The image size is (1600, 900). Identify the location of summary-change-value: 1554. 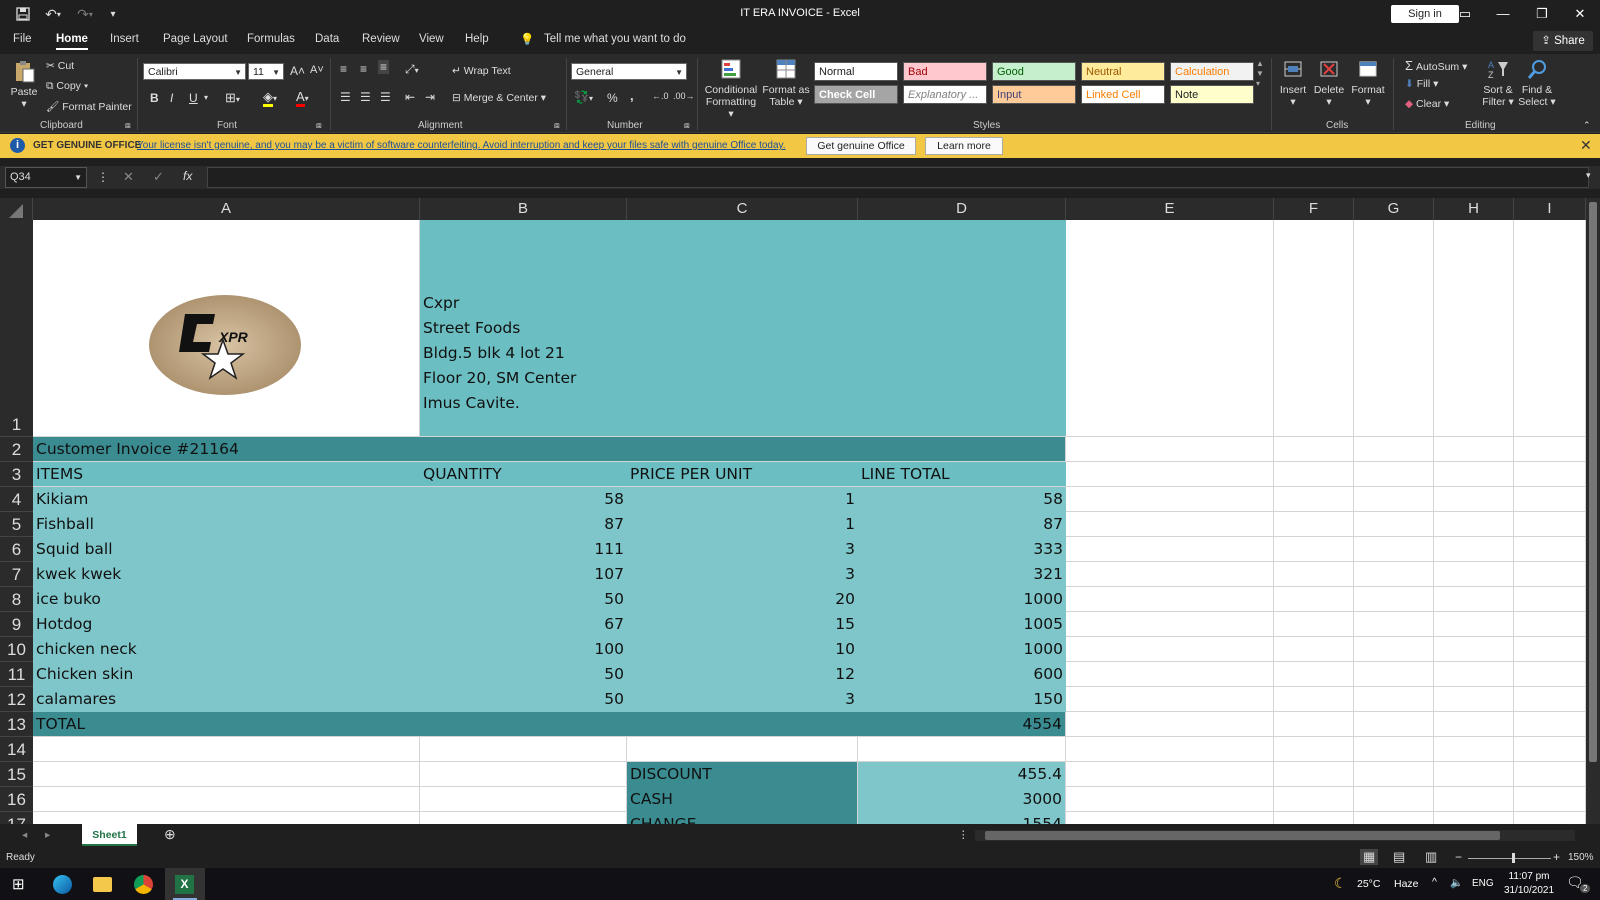
(962, 818).